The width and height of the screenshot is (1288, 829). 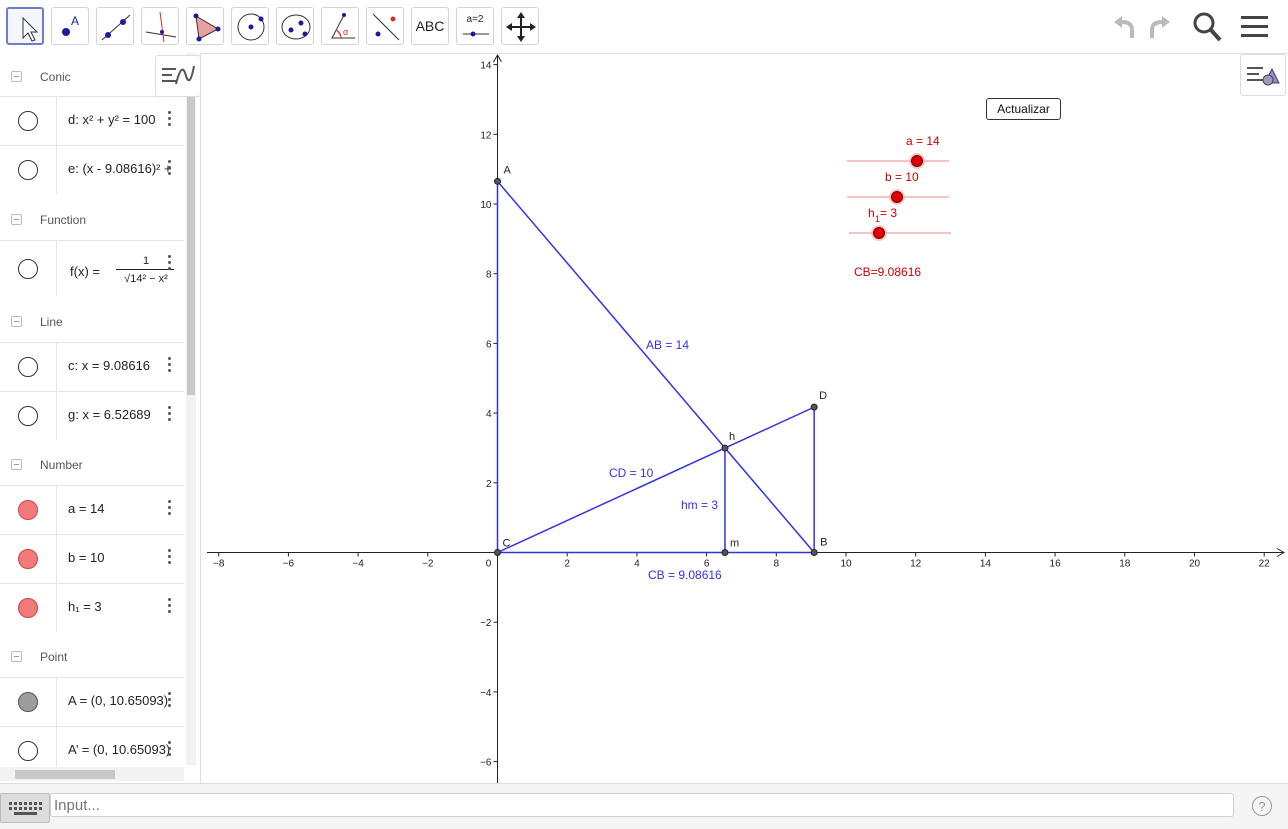 I want to click on algebra-item-f: f(x) = 1 √14² − x², so click(x=92, y=268).